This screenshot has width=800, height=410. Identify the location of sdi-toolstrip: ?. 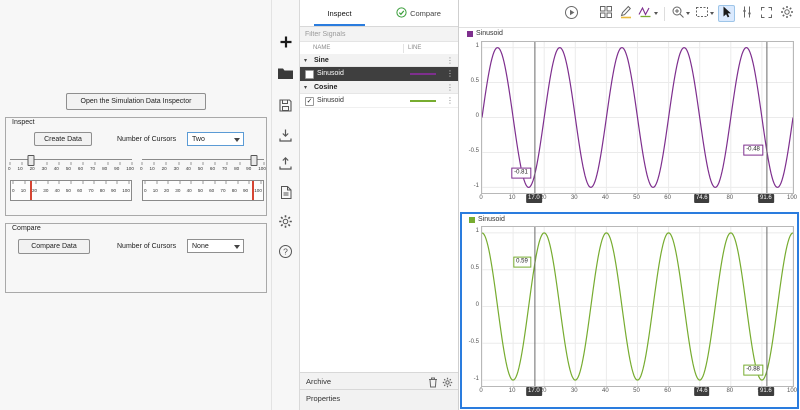
(286, 205).